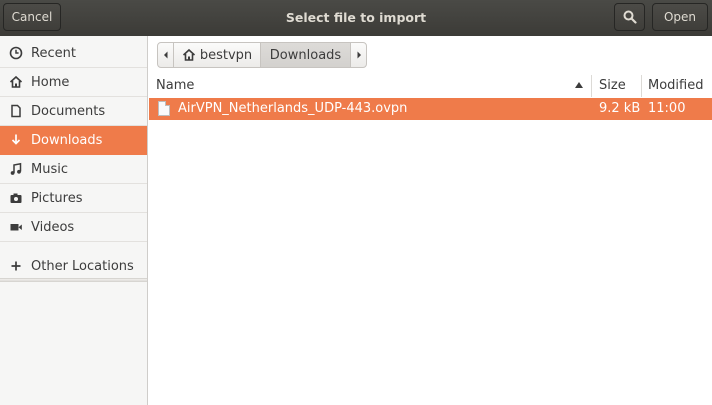 The height and width of the screenshot is (405, 712). I want to click on dialog-title: Select file to import, so click(356, 17).